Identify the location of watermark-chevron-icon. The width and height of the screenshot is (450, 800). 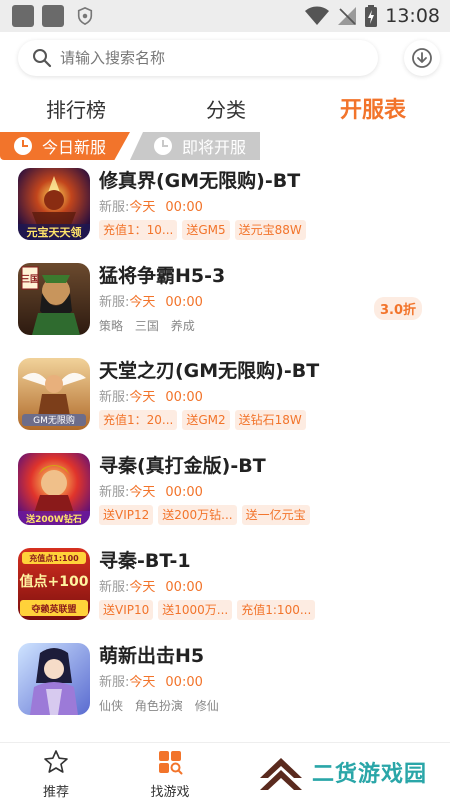
(281, 774).